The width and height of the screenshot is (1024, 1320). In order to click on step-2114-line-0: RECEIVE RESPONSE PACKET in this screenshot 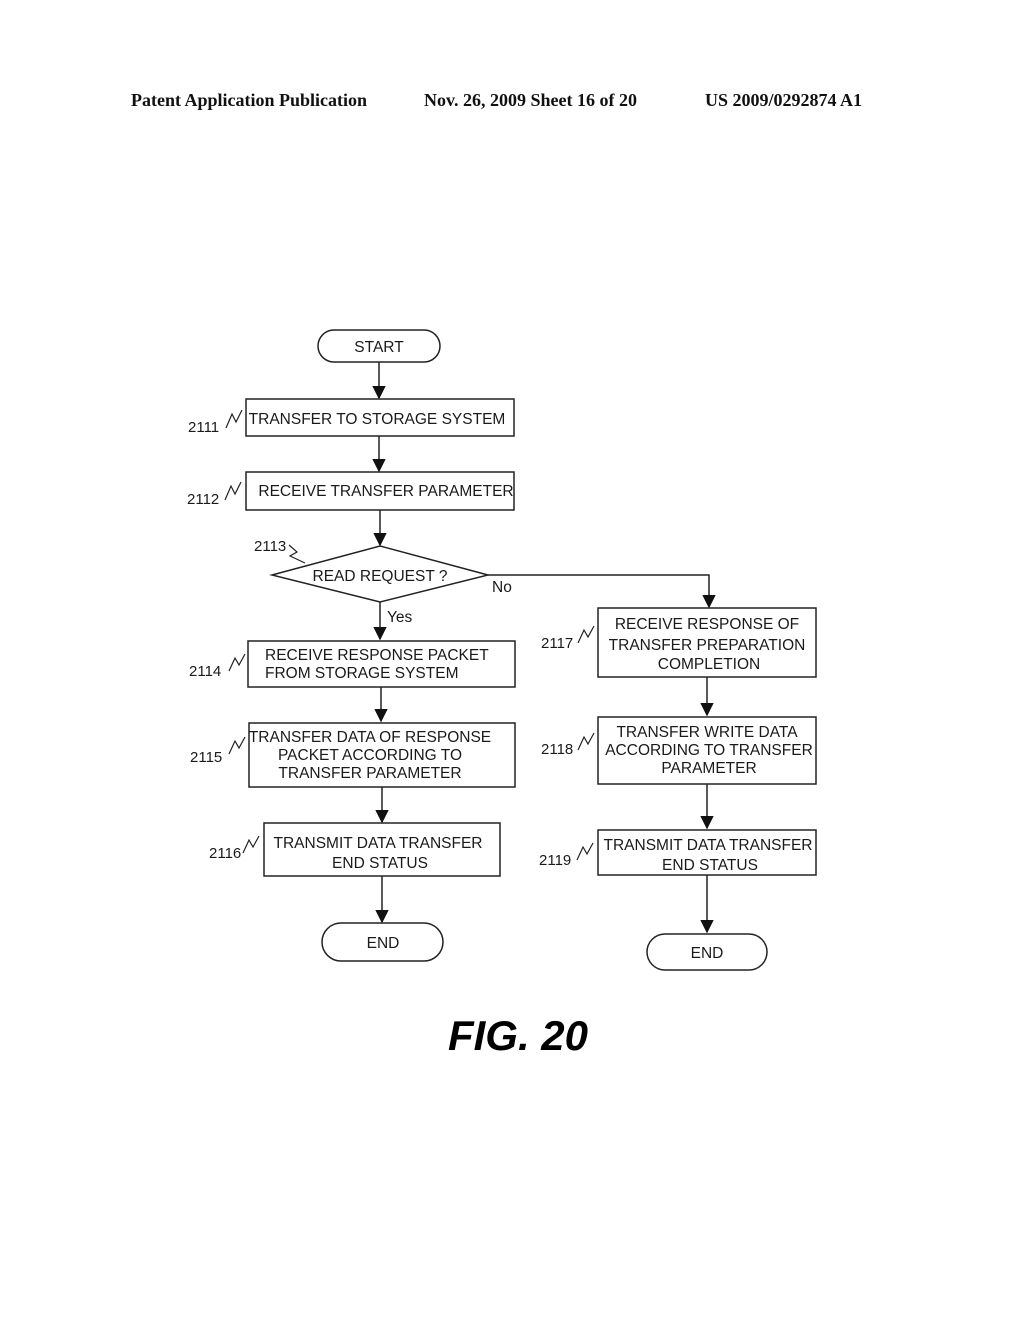, I will do `click(377, 655)`.